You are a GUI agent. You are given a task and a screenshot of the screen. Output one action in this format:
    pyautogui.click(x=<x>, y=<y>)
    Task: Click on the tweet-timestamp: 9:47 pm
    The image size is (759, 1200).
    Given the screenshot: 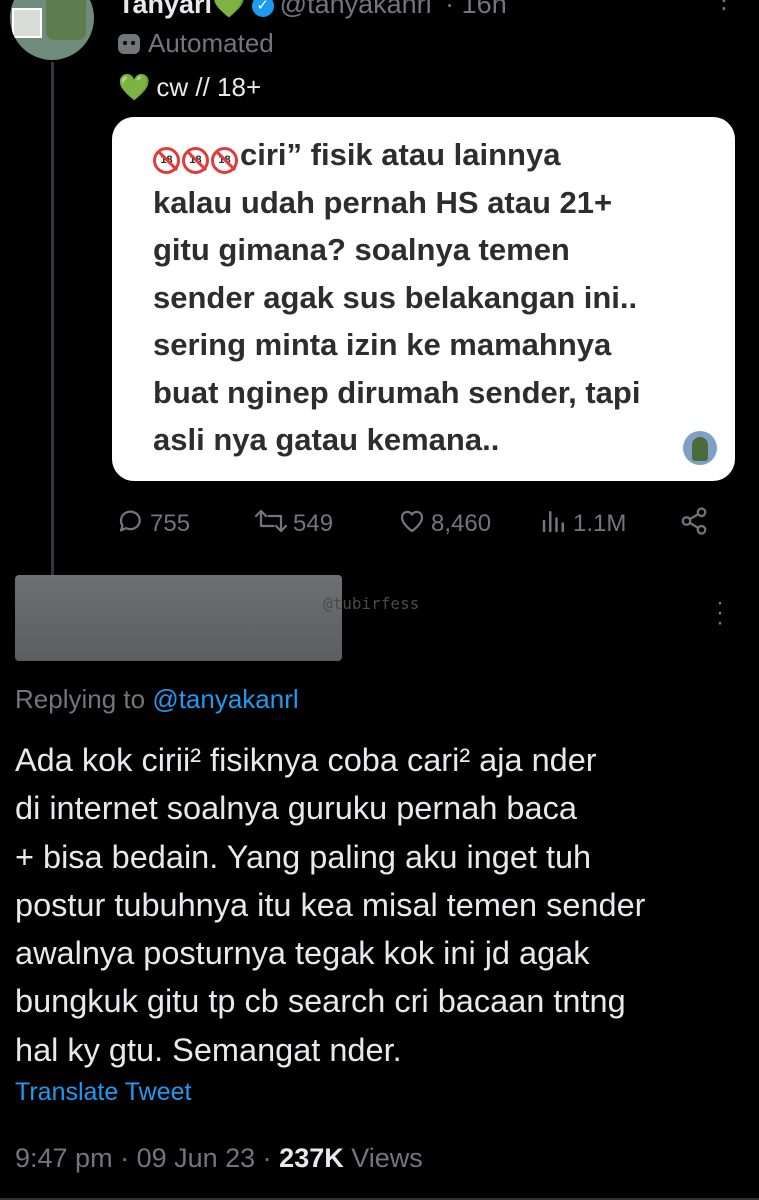 What is the action you would take?
    pyautogui.click(x=64, y=1158)
    